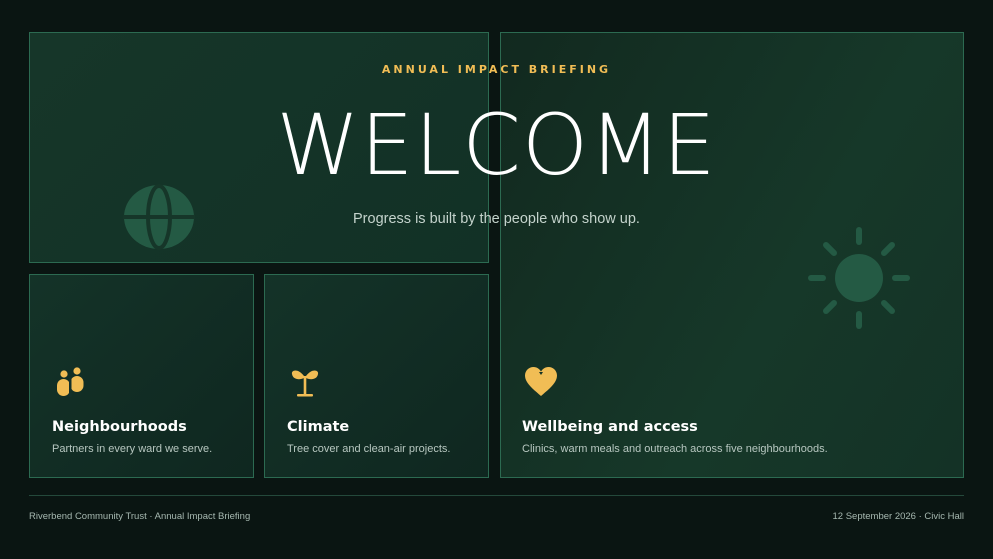 Image resolution: width=993 pixels, height=559 pixels. I want to click on card-title-climate: Climate, so click(318, 427).